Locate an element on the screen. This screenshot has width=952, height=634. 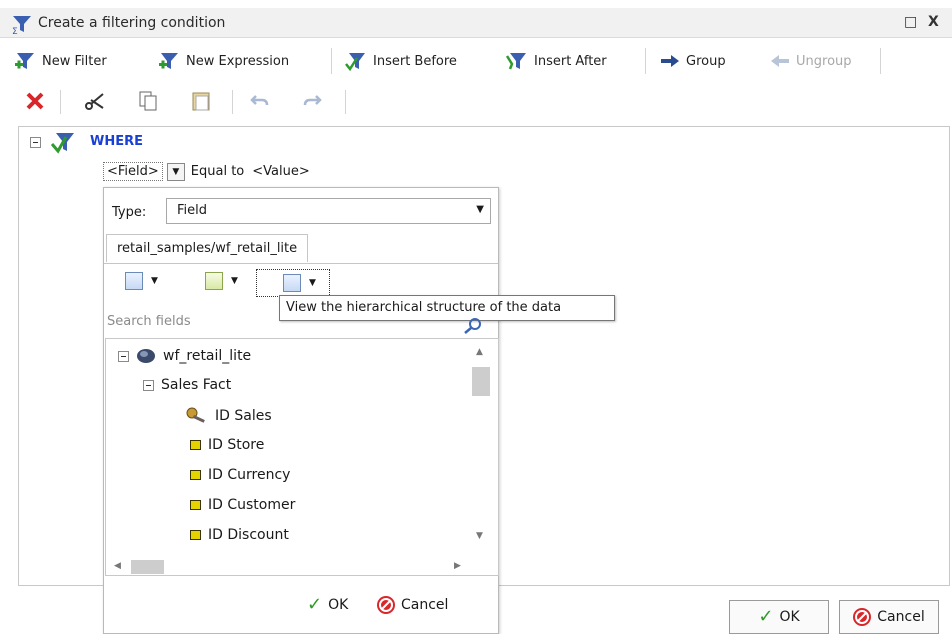
dialog-title: Create a filtering condition is located at coordinates (132, 23).